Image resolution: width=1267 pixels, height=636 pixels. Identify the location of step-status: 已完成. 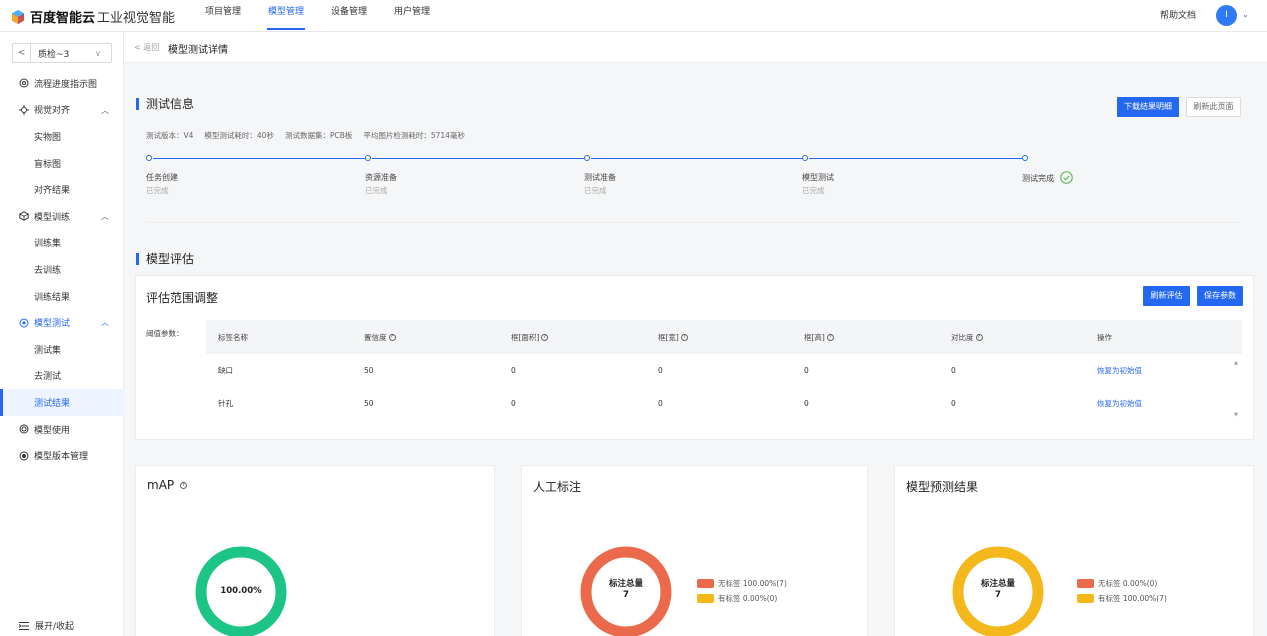
(157, 190).